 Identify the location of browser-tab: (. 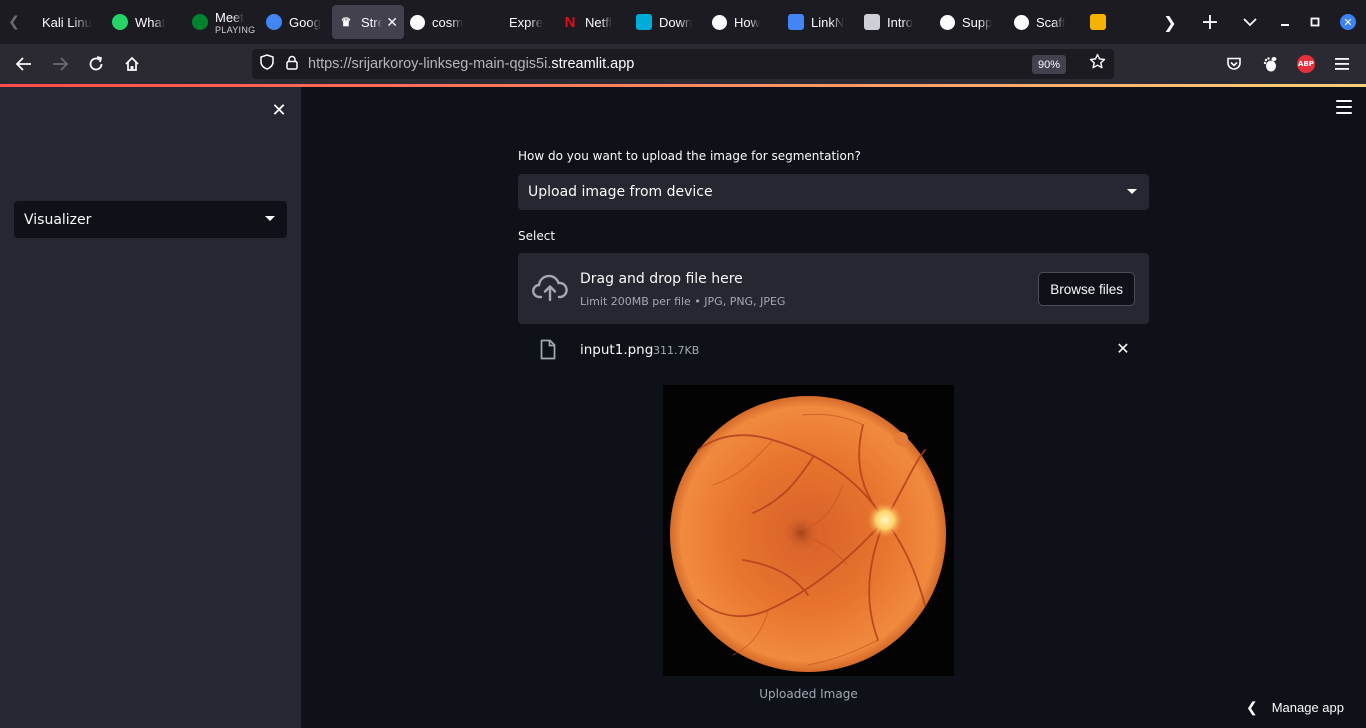
(1098, 22).